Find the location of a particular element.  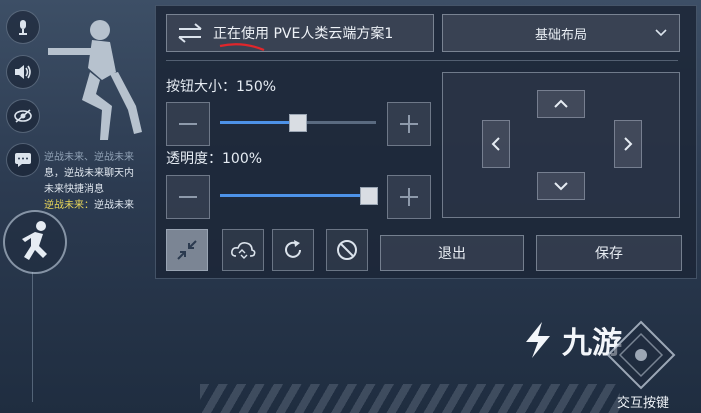

opacity-slider is located at coordinates (298, 195).